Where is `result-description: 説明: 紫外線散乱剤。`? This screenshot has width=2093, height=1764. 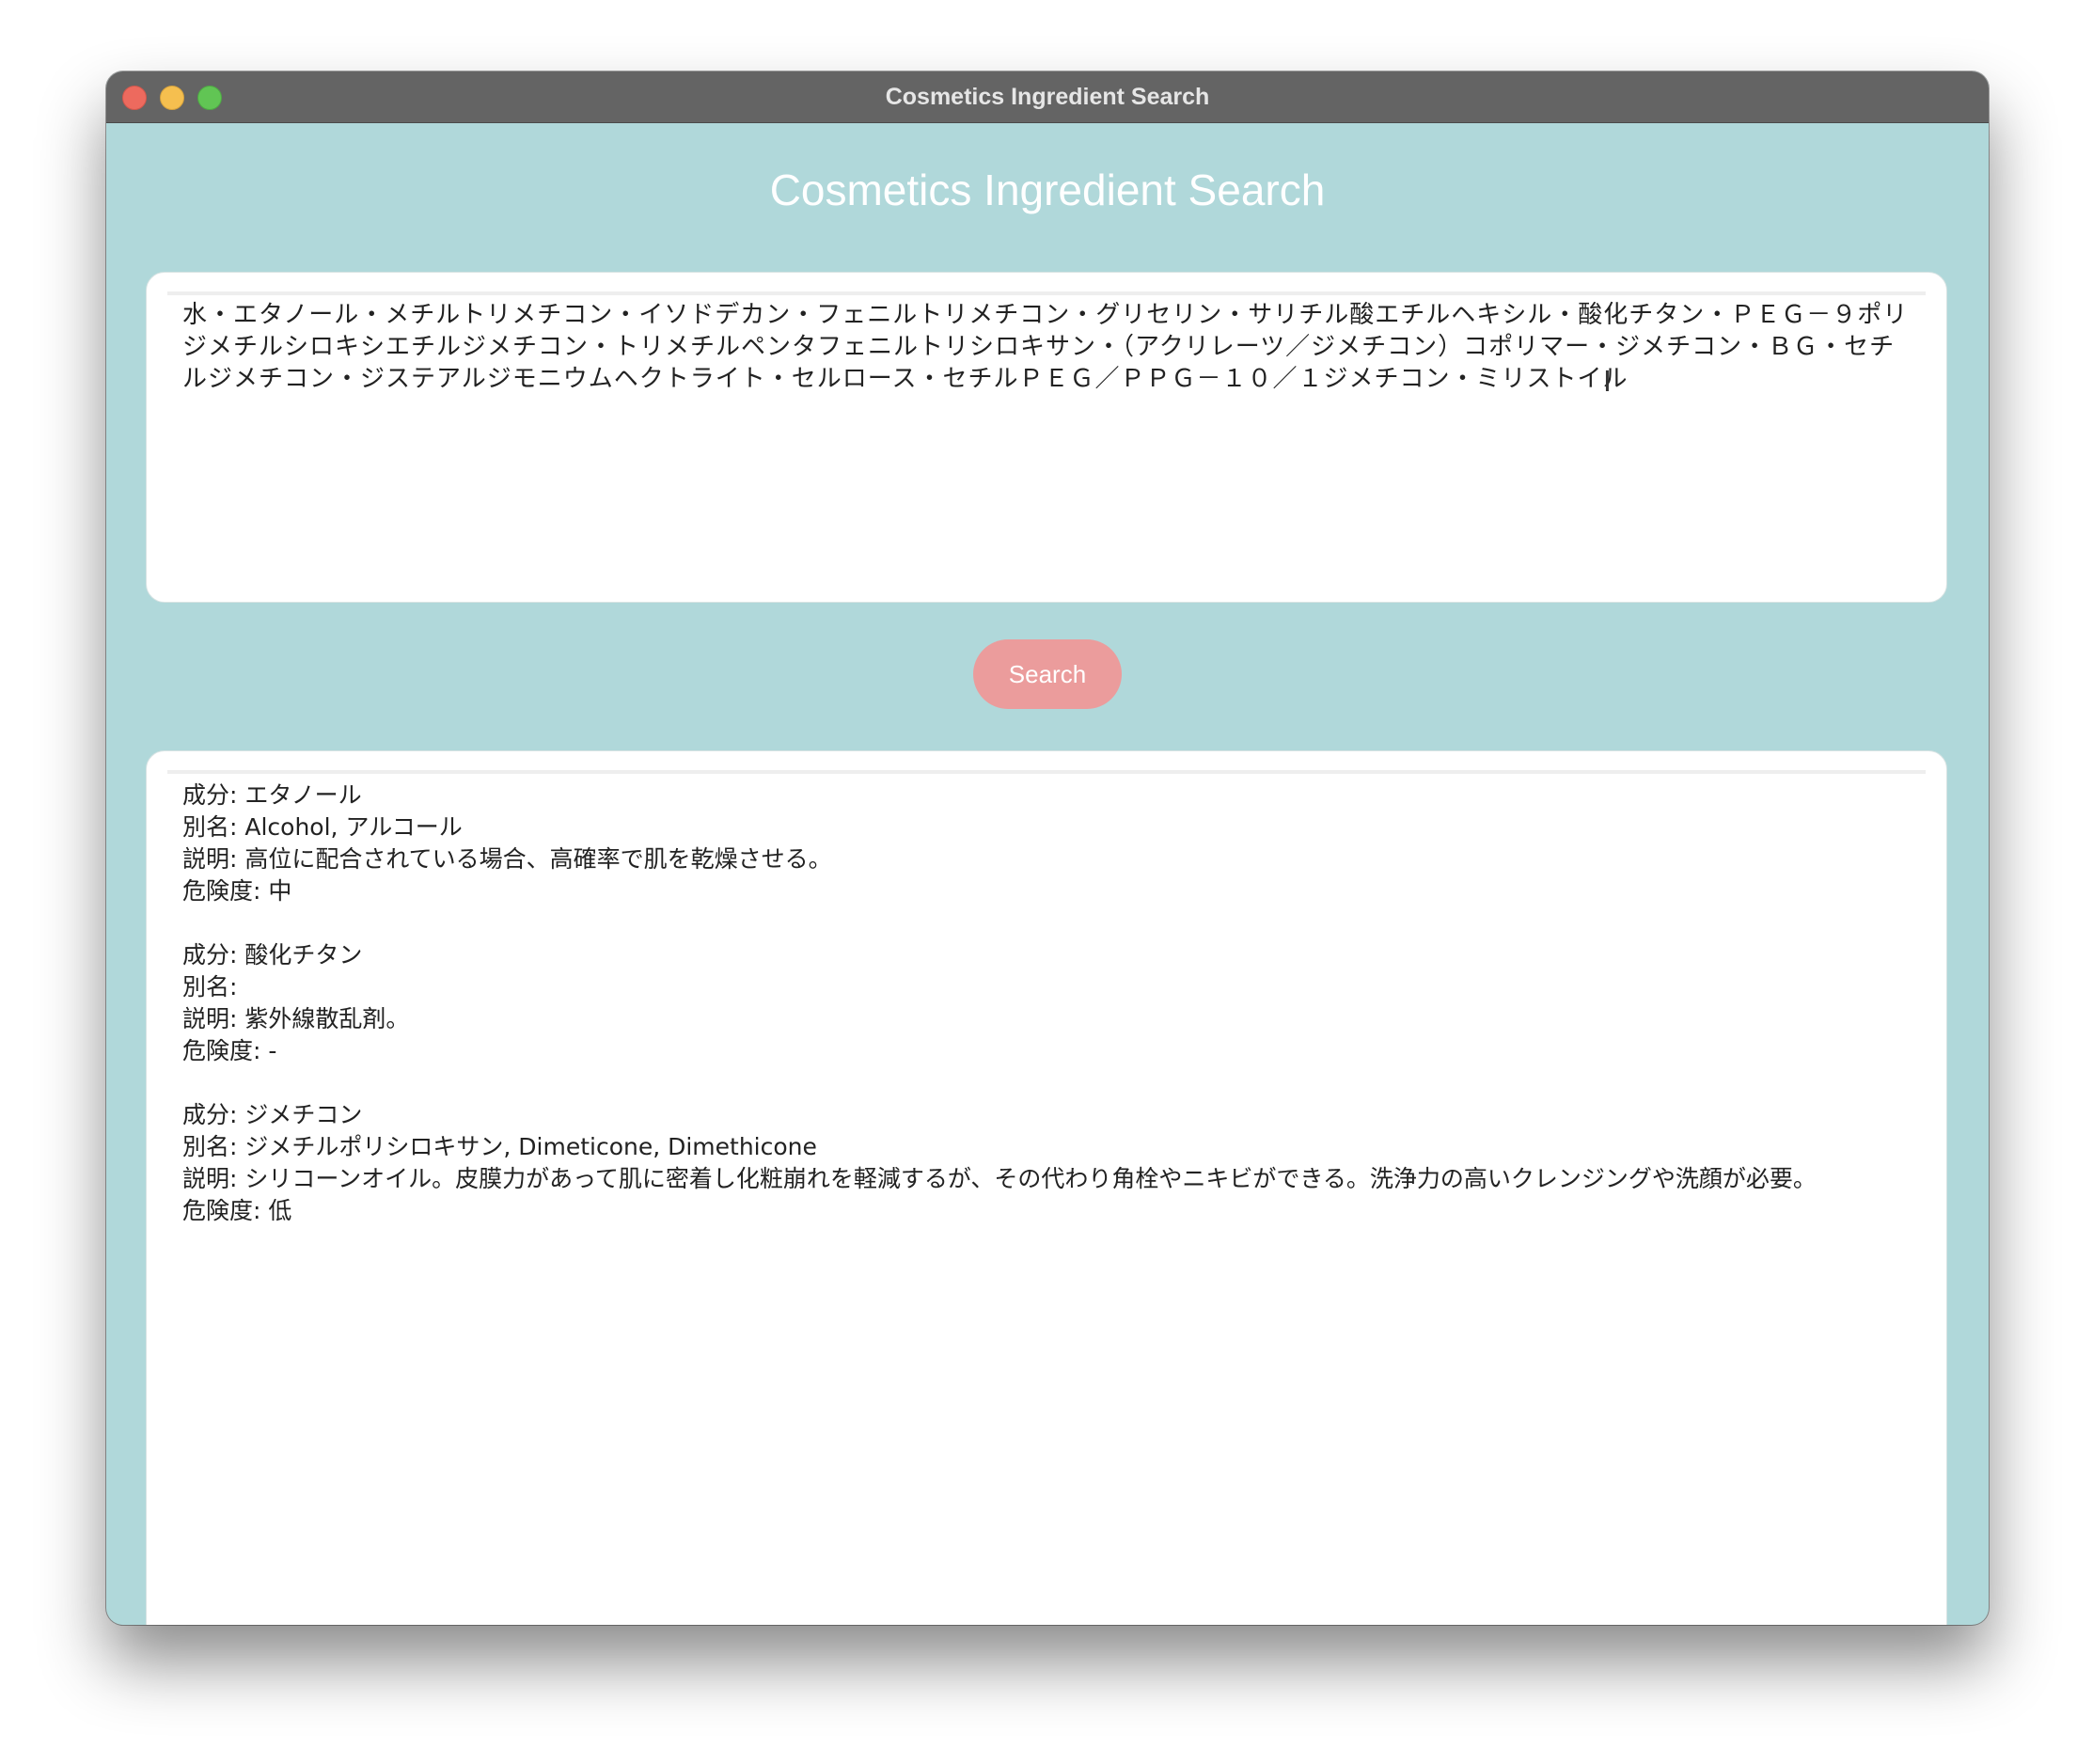
result-description: 説明: 紫外線散乱剤。 is located at coordinates (296, 1019).